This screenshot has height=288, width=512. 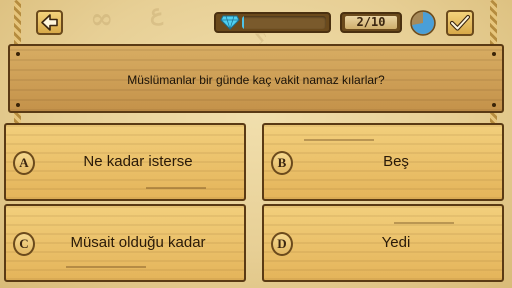 What do you see at coordinates (396, 161) in the screenshot?
I see `answer-b-label: Beş` at bounding box center [396, 161].